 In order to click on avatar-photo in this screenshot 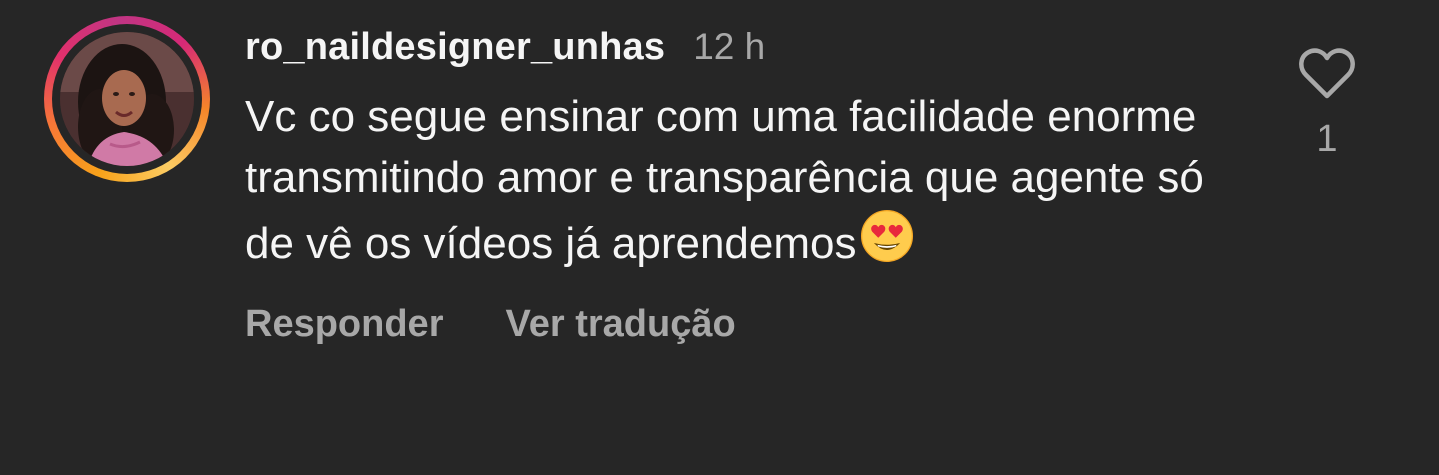, I will do `click(127, 99)`.